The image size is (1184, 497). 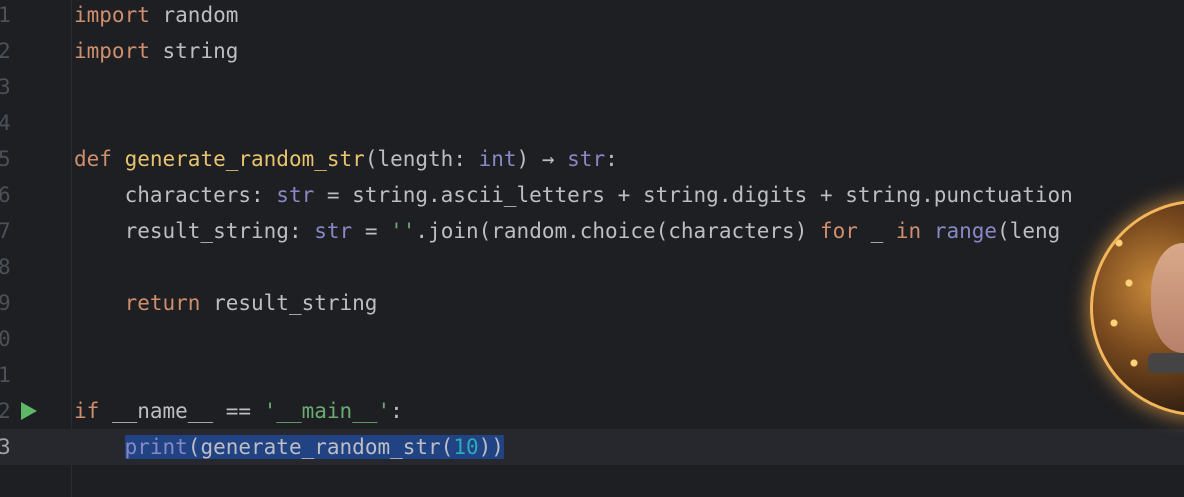 What do you see at coordinates (548, 159) in the screenshot?
I see `return-arrow: →` at bounding box center [548, 159].